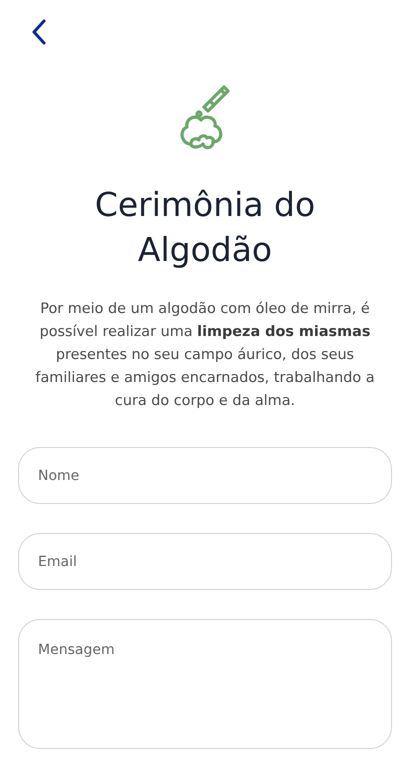 The width and height of the screenshot is (410, 768). Describe the element at coordinates (205, 227) in the screenshot. I see `page-title: Cerimônia do Algodão` at that location.